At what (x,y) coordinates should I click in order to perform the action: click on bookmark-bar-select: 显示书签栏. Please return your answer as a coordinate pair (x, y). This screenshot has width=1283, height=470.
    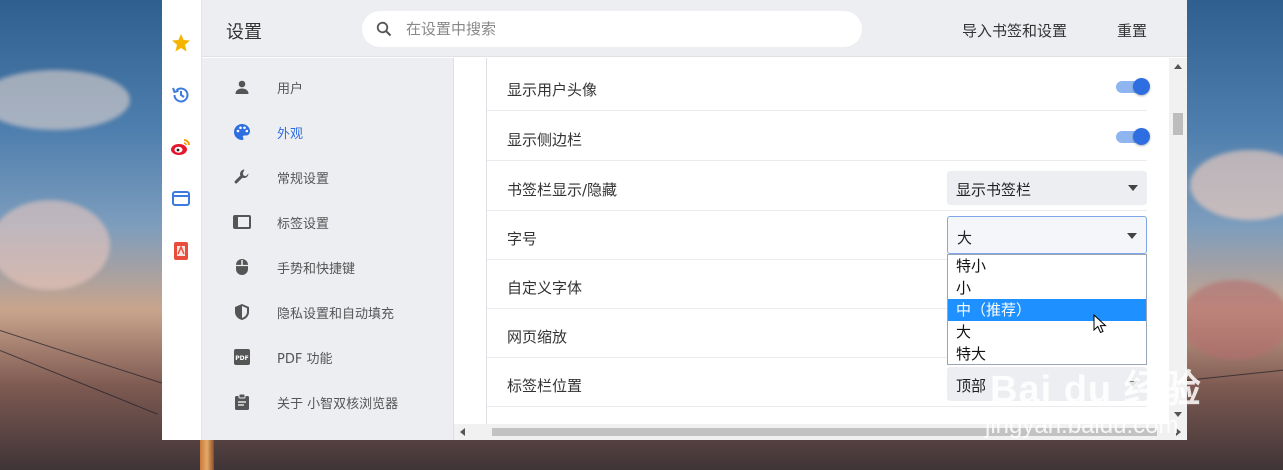
    Looking at the image, I should click on (1047, 188).